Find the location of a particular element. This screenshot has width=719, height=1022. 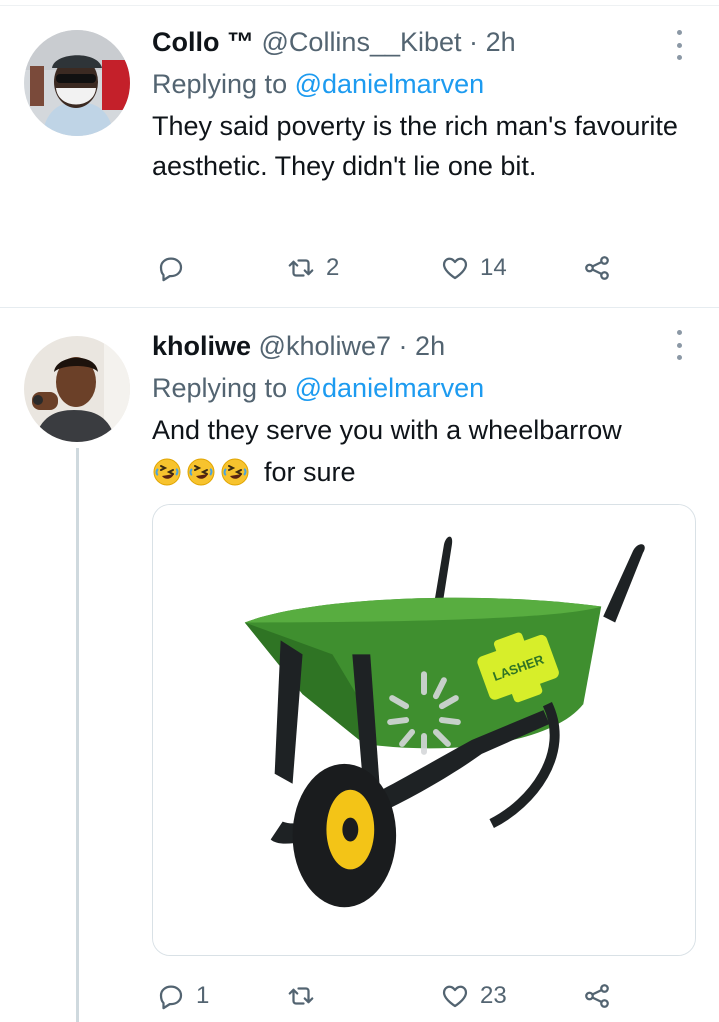

tweet-header: kholiwe @kholiwe7 · 2h is located at coordinates (420, 346).